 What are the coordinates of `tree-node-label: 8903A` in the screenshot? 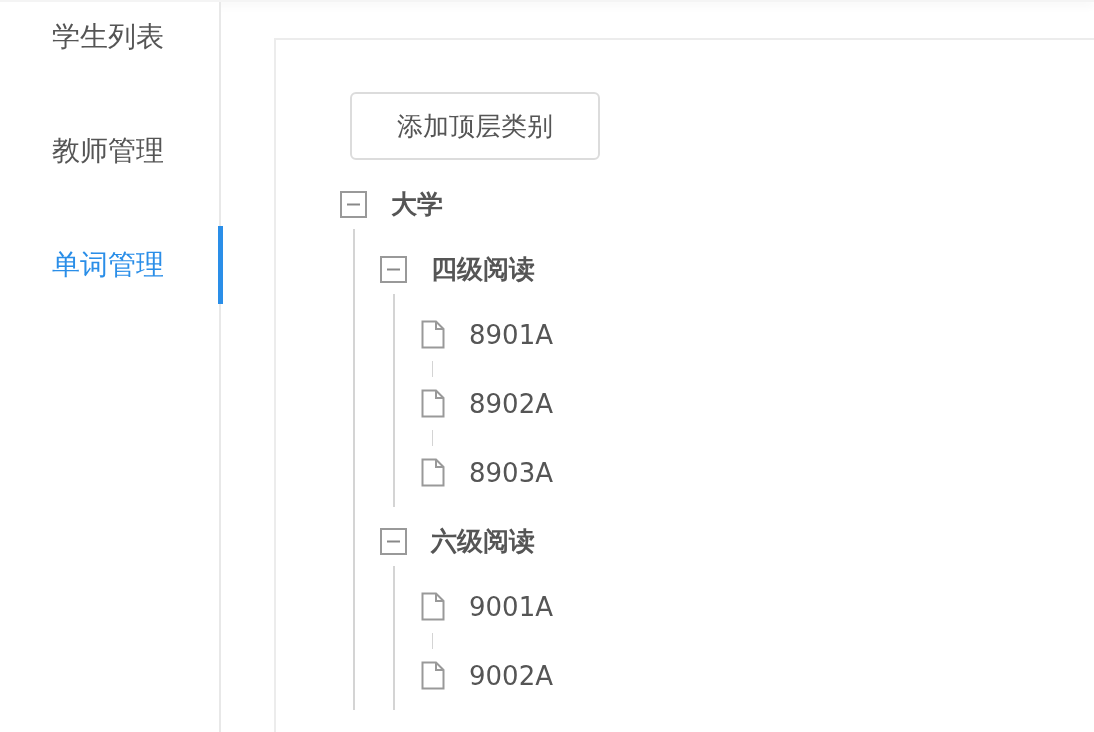 It's located at (511, 472).